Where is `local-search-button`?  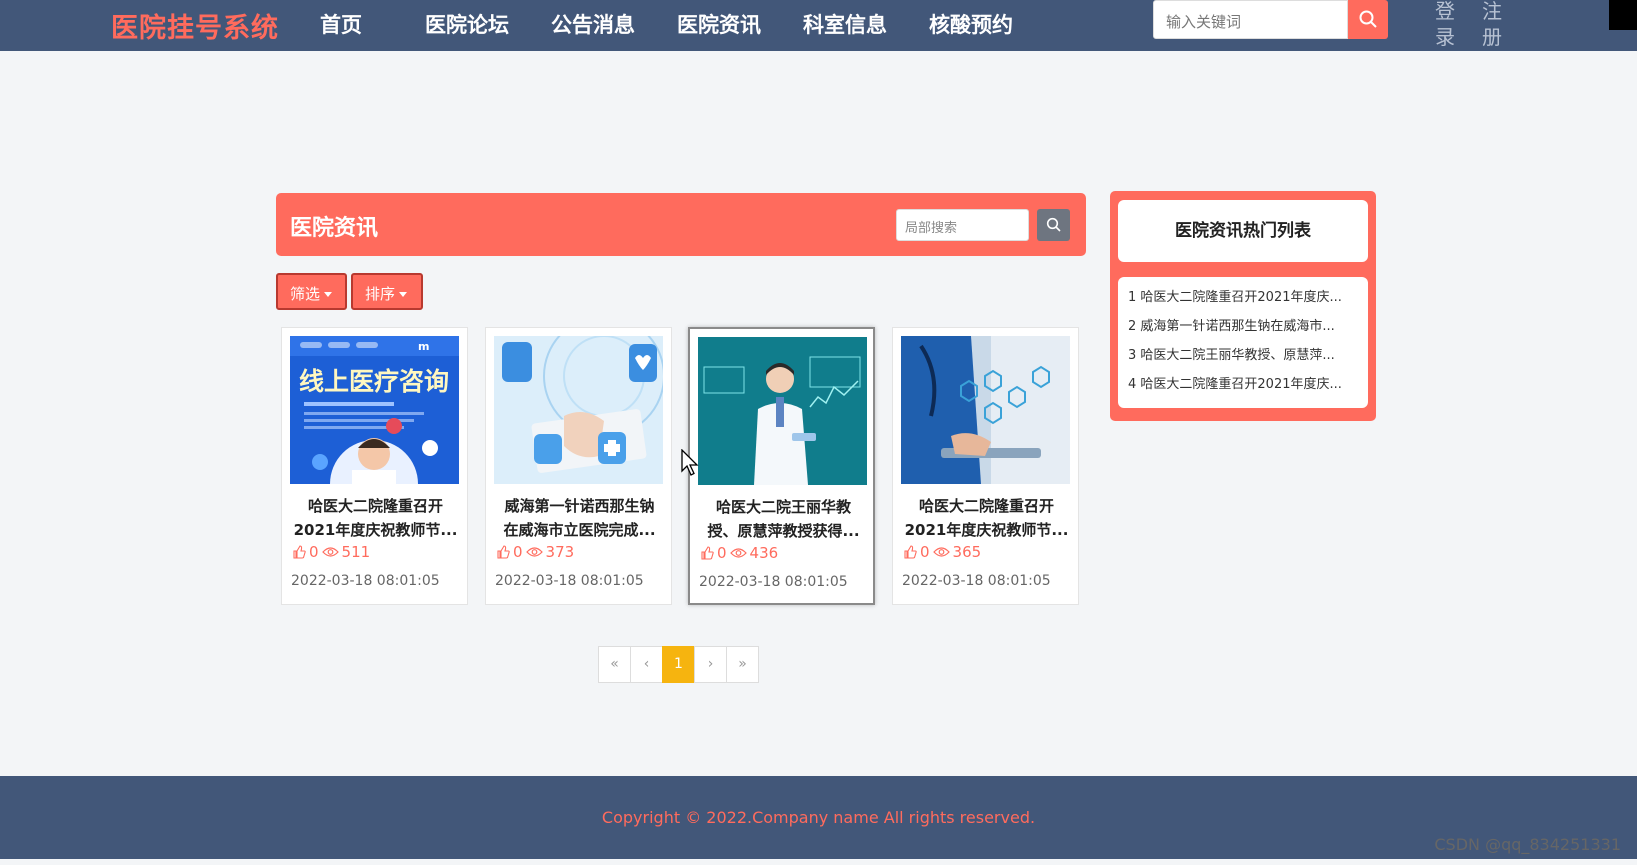
local-search-button is located at coordinates (1053, 225).